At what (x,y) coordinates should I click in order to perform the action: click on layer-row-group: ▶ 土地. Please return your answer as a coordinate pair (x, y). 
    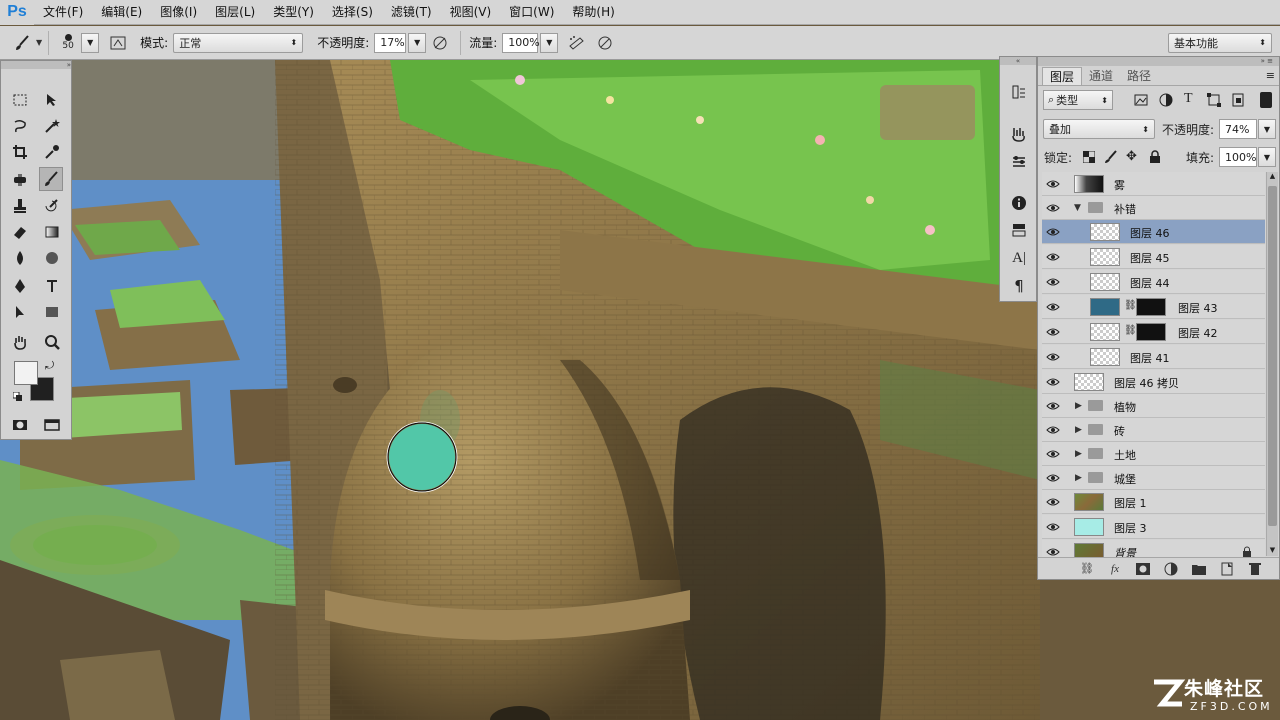
    Looking at the image, I should click on (1153, 454).